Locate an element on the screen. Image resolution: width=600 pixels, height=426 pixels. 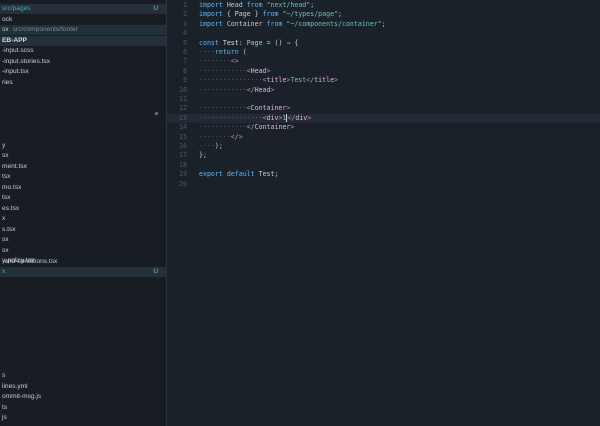
line-number: 10 is located at coordinates (183, 89).